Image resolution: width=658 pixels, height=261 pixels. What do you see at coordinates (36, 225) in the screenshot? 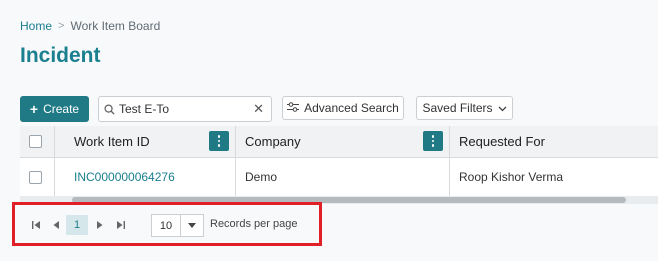
I see `first-page-icon` at bounding box center [36, 225].